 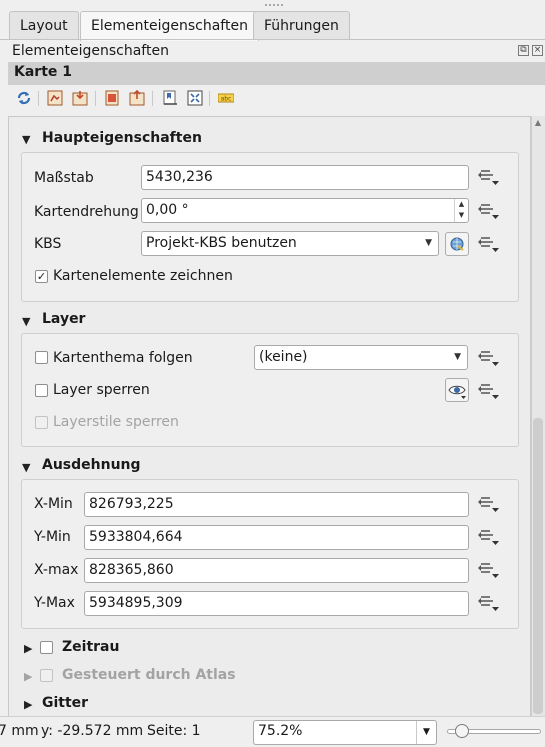 I want to click on map-toolbar: abc, so click(x=125, y=99).